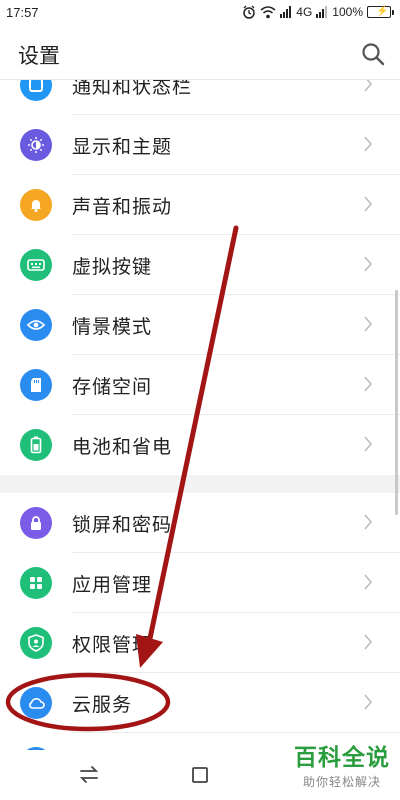  I want to click on swap-icon, so click(89, 775).